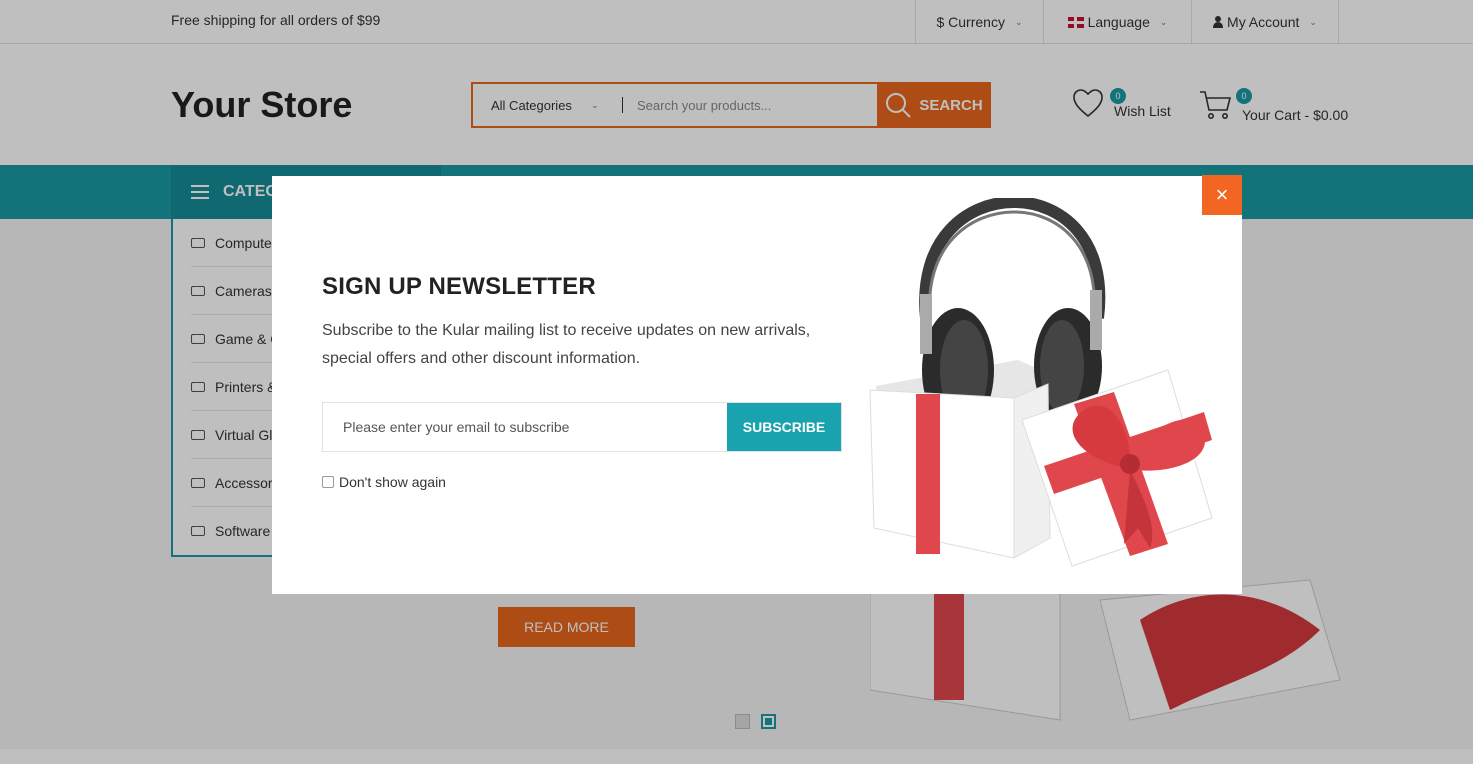  What do you see at coordinates (1041, 382) in the screenshot?
I see `headphones-gift-image` at bounding box center [1041, 382].